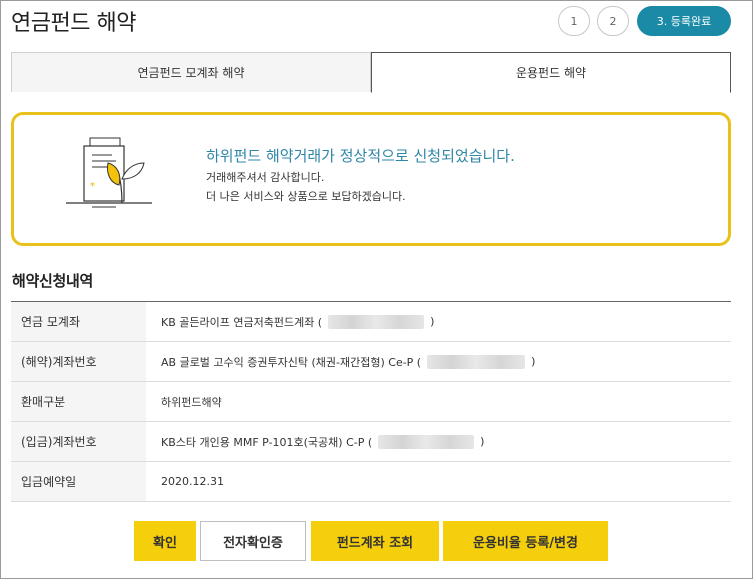 The height and width of the screenshot is (579, 753). I want to click on document-plant-icon: *, so click(109, 172).